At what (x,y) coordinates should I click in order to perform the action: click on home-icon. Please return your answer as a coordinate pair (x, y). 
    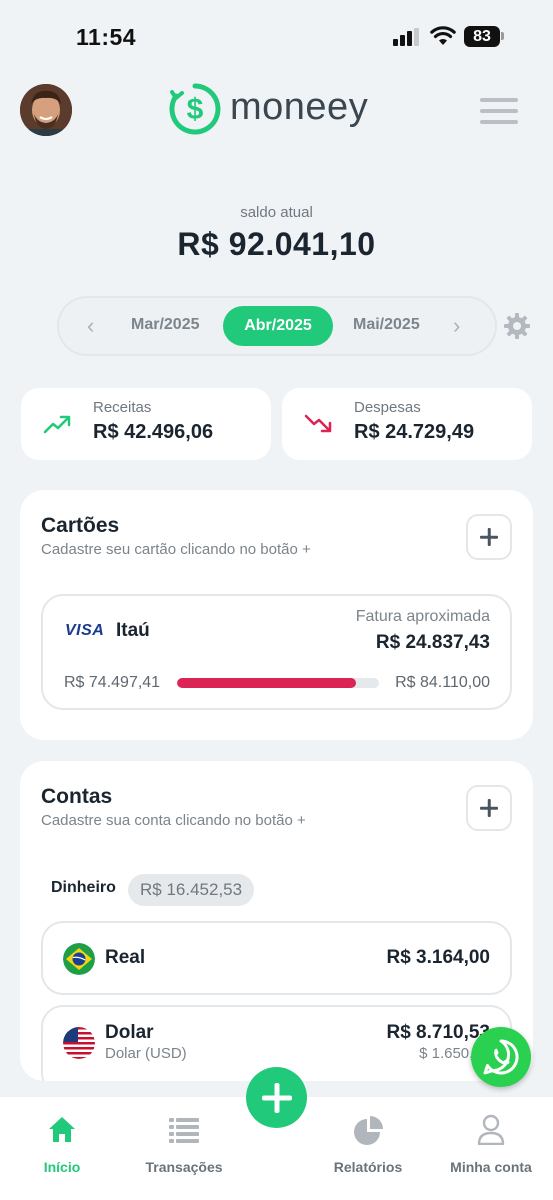
    Looking at the image, I should click on (62, 1129).